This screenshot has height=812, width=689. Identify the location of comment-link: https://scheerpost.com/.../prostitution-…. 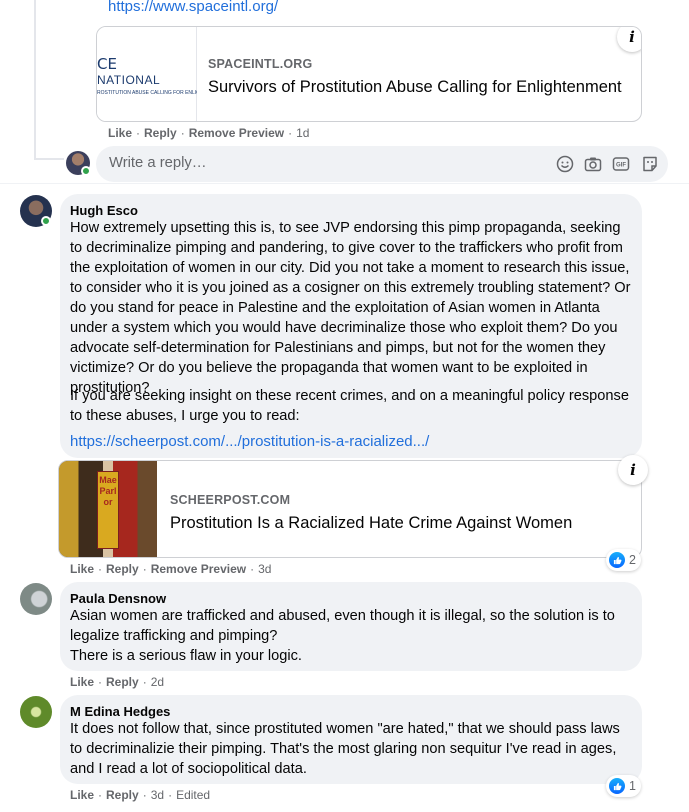
(249, 441).